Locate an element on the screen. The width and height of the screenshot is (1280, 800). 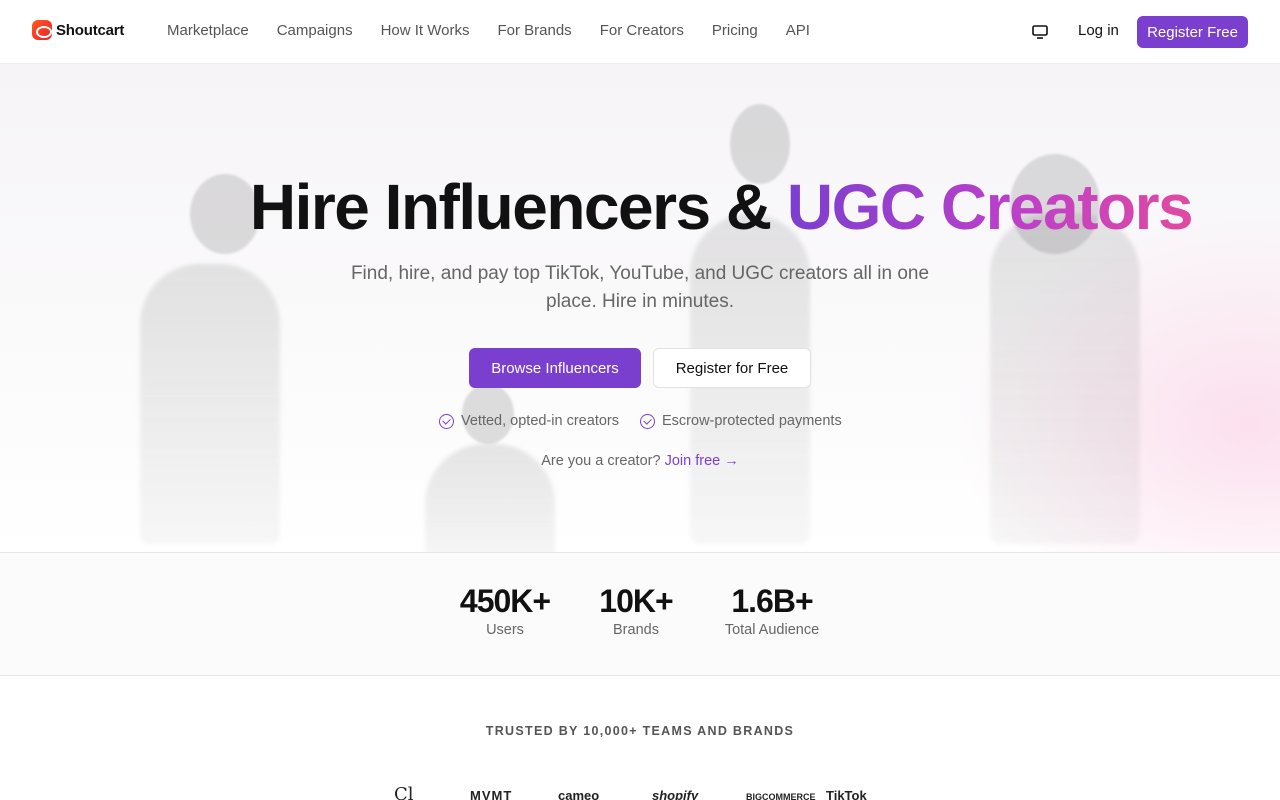
hero-title: Hire Influencers & UGC Creators is located at coordinates (640, 207).